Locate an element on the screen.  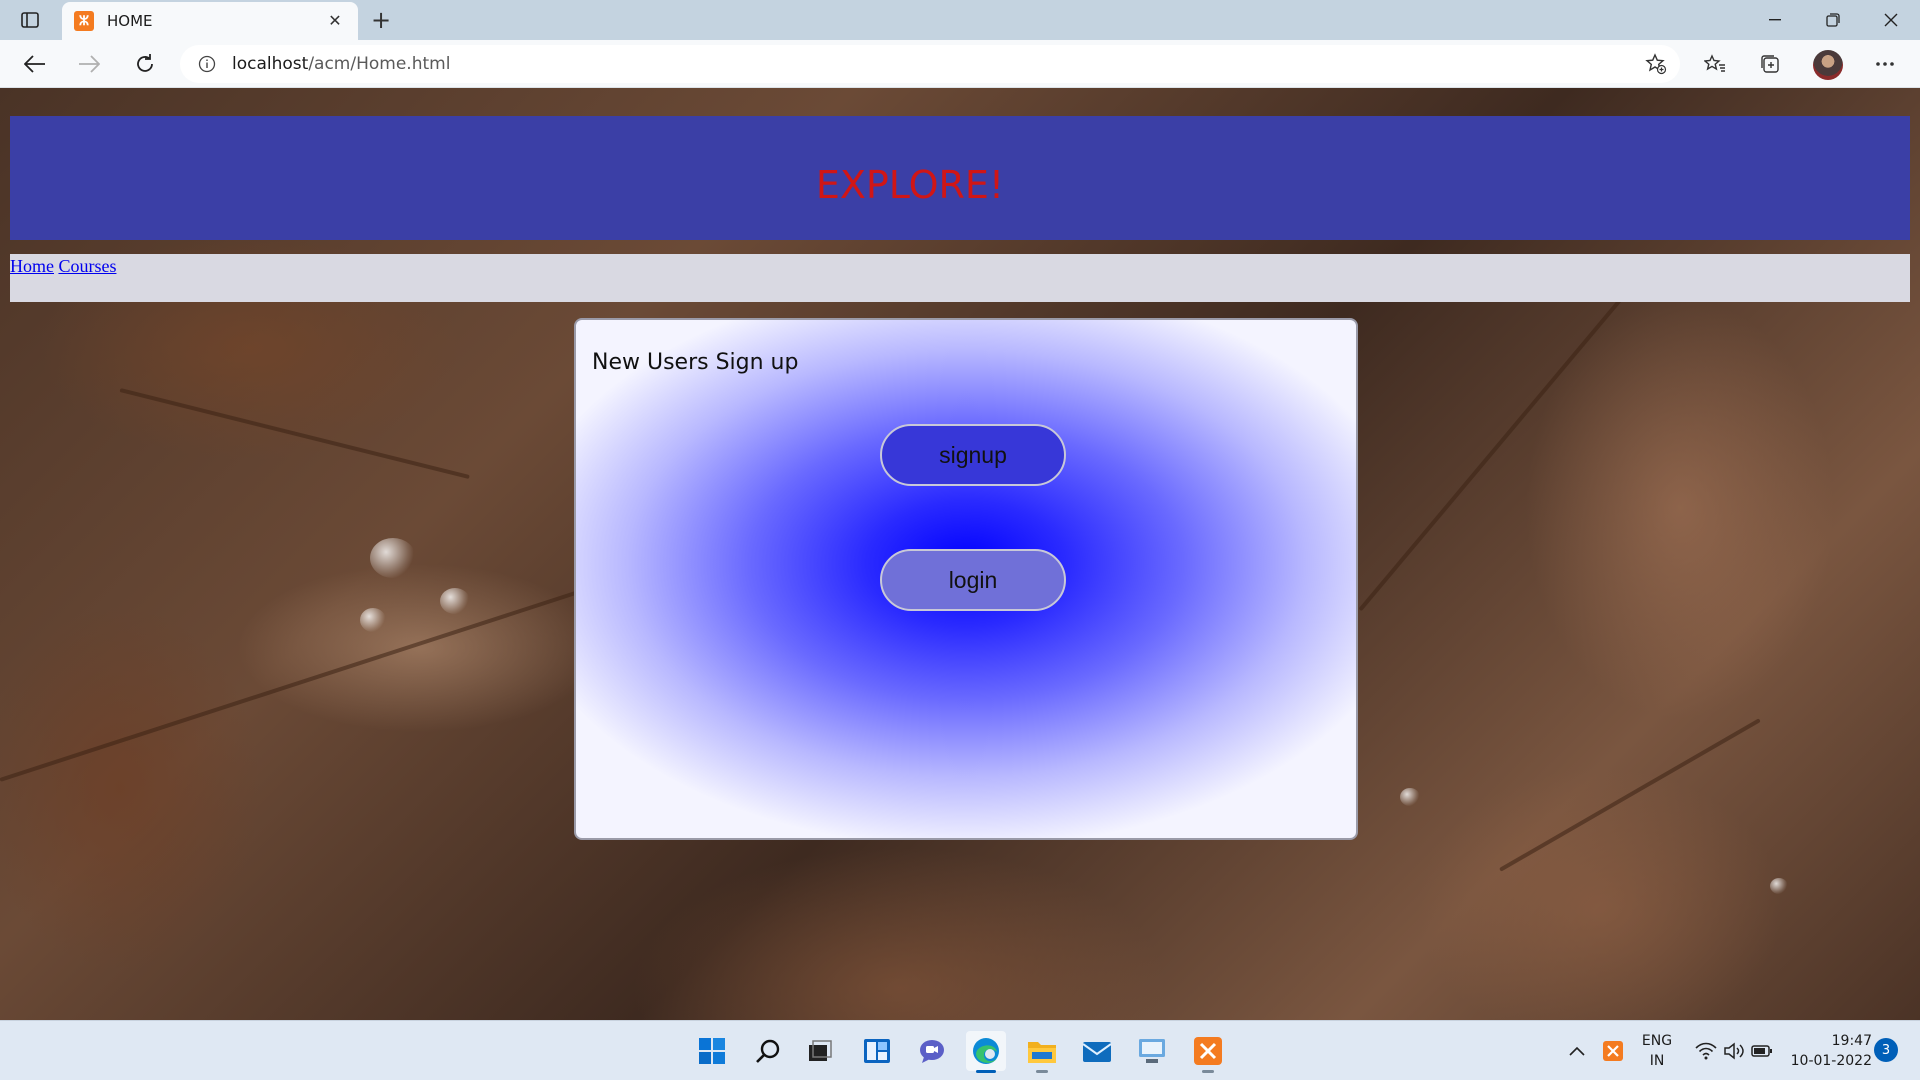
new-tab-button: + is located at coordinates (381, 20).